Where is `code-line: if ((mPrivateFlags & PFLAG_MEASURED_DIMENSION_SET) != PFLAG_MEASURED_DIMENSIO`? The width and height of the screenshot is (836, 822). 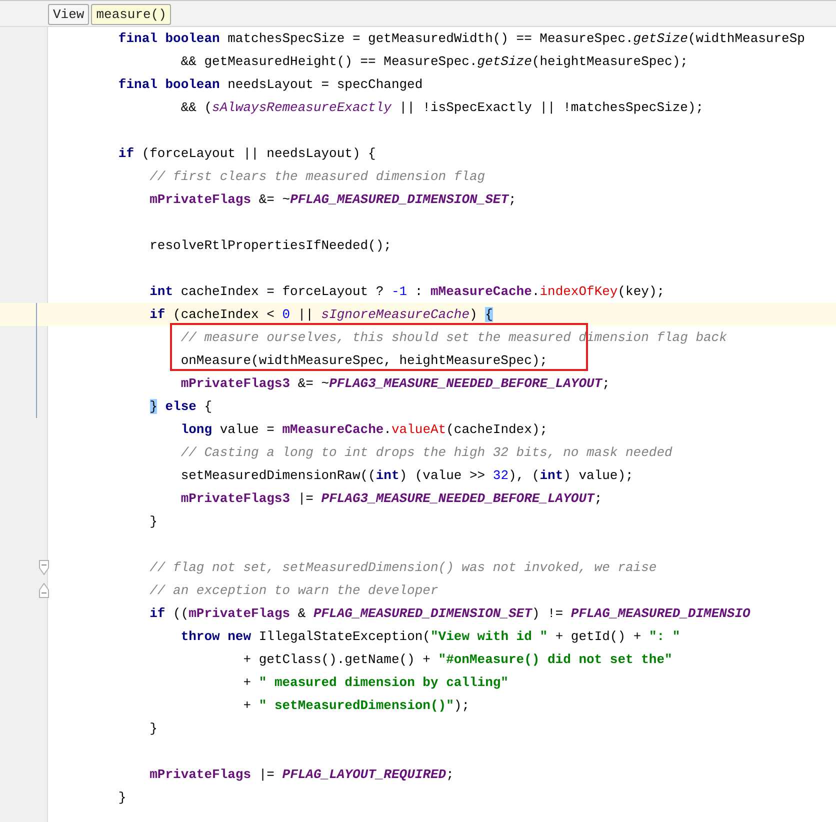
code-line: if ((mPrivateFlags & PFLAG_MEASURED_DIMENSION_SET) != PFLAG_MEASURED_DIMENSIO is located at coordinates (449, 614).